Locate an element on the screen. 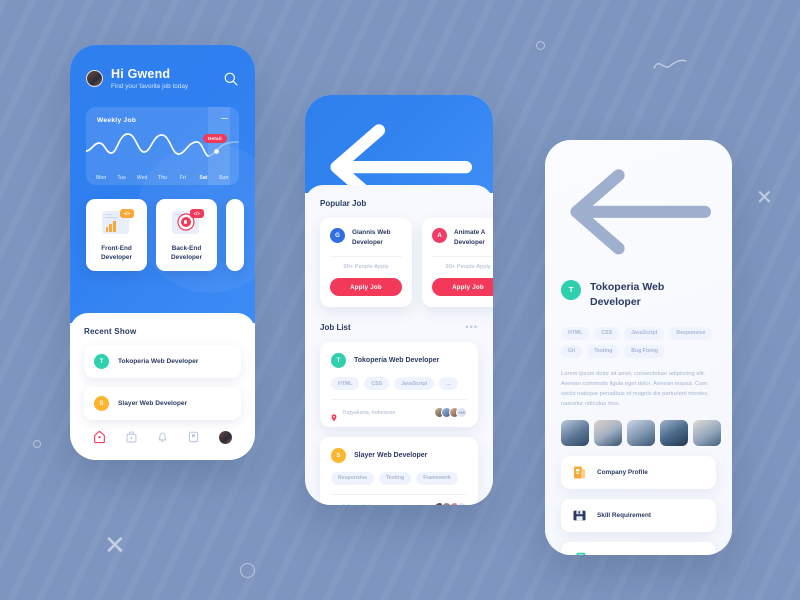  list-item: S Slayer Web Developer is located at coordinates (162, 403).